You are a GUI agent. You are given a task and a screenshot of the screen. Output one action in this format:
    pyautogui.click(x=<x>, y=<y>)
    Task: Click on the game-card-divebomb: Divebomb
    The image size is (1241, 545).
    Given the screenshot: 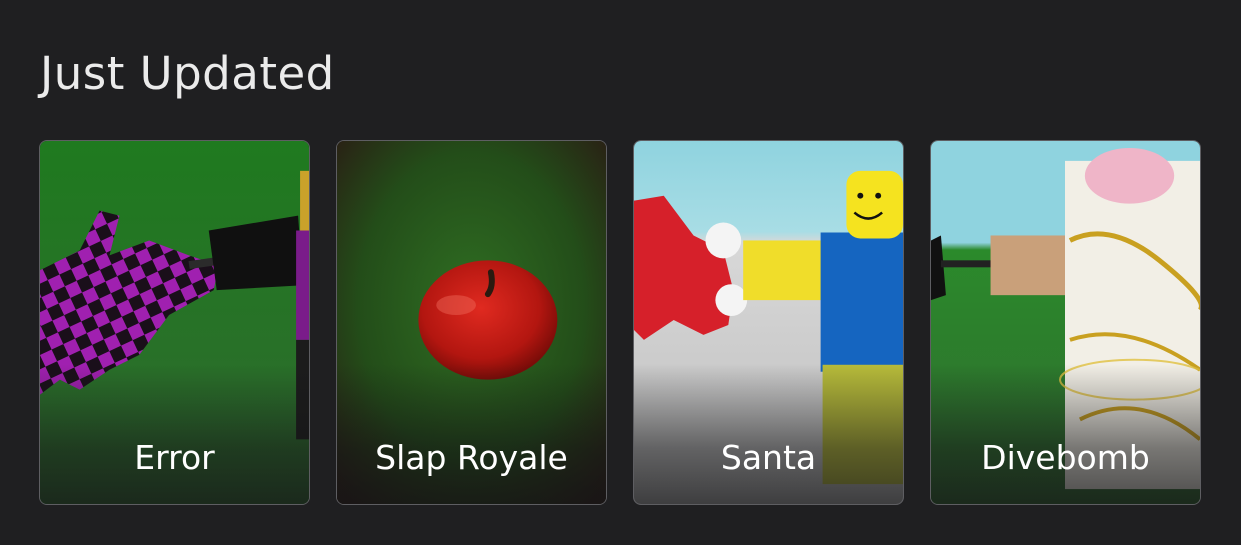 What is the action you would take?
    pyautogui.click(x=1065, y=322)
    